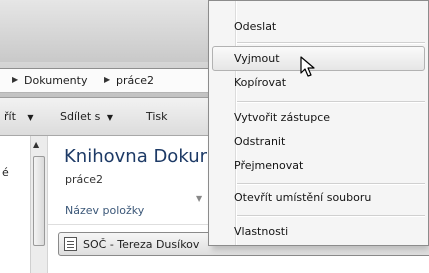 This screenshot has width=429, height=273. Describe the element at coordinates (104, 210) in the screenshot. I see `column-header-name: Název položky` at that location.